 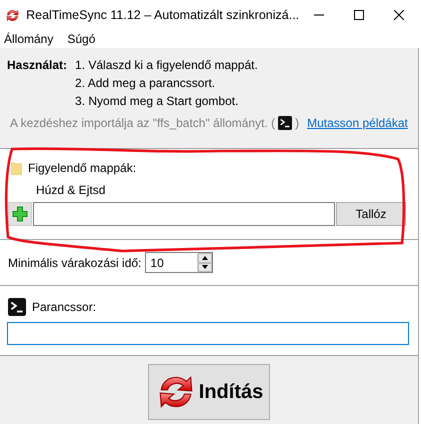 What do you see at coordinates (171, 262) in the screenshot?
I see `wait-time-field: 10` at bounding box center [171, 262].